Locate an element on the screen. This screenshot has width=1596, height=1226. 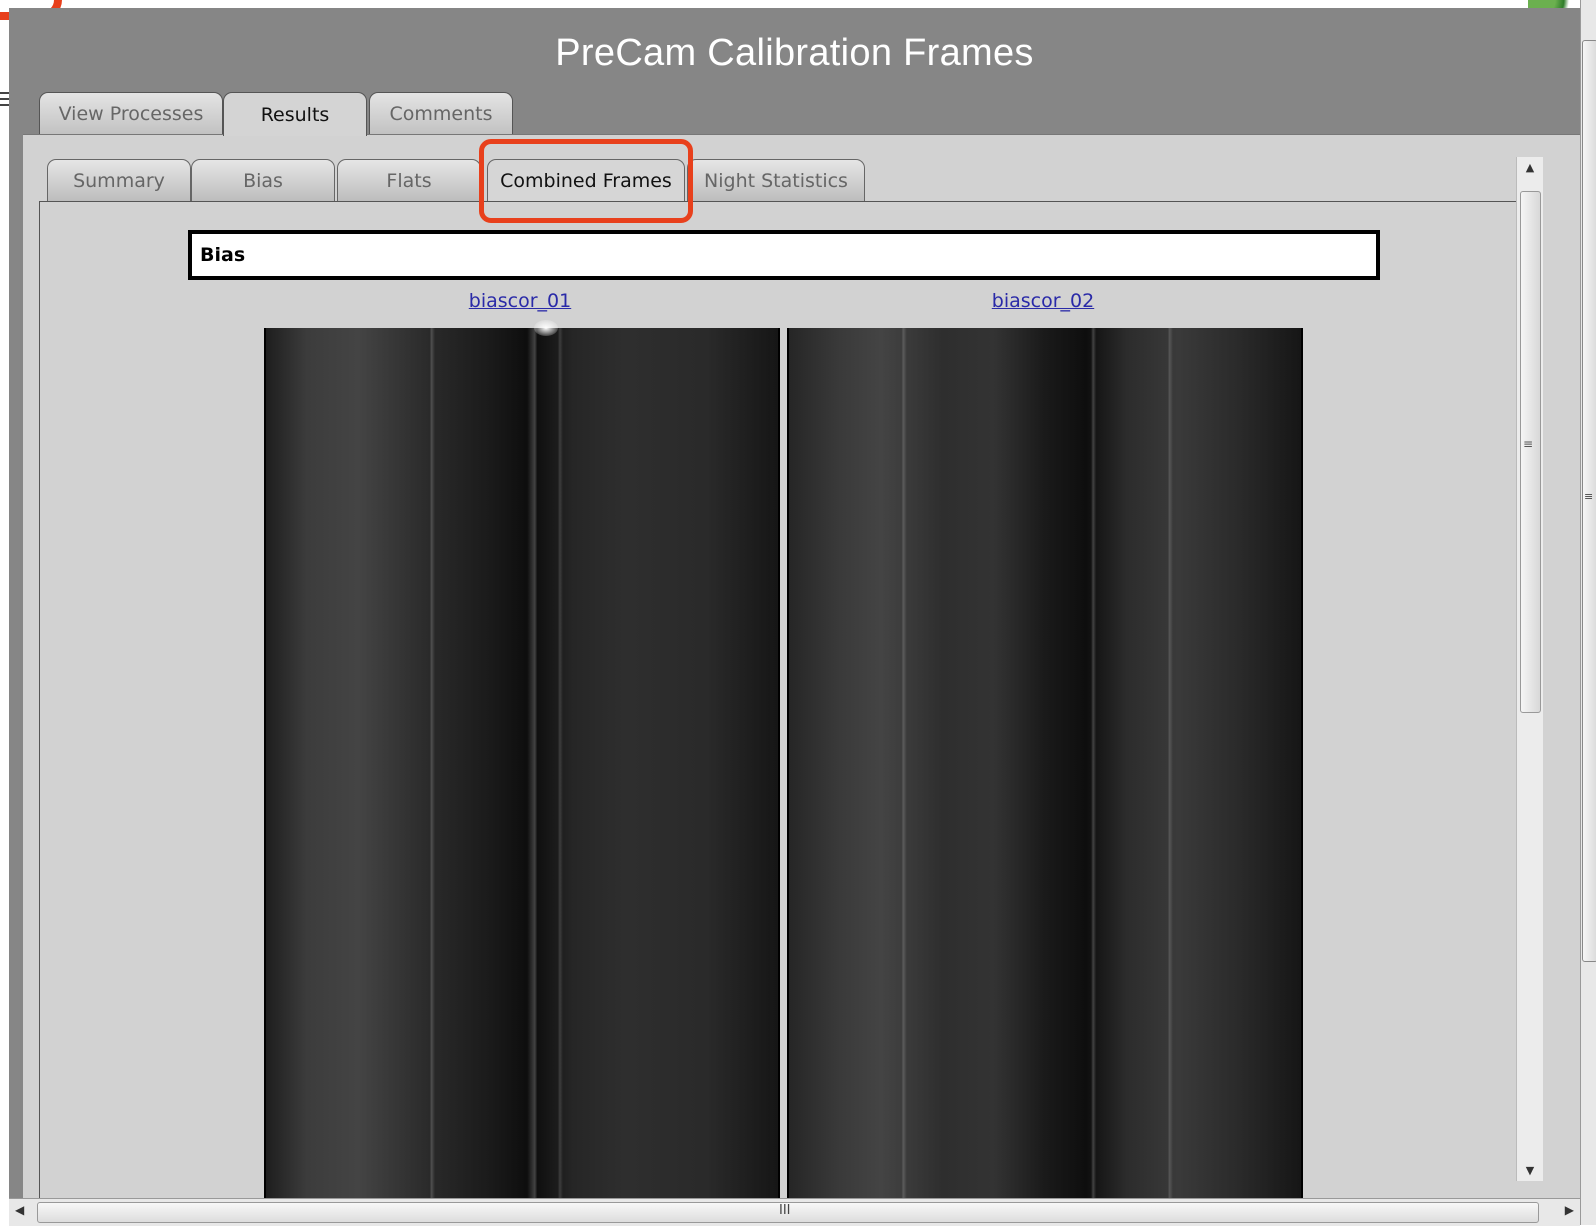
outer-scroll-grip-icon: ≡ is located at coordinates (1589, 496).